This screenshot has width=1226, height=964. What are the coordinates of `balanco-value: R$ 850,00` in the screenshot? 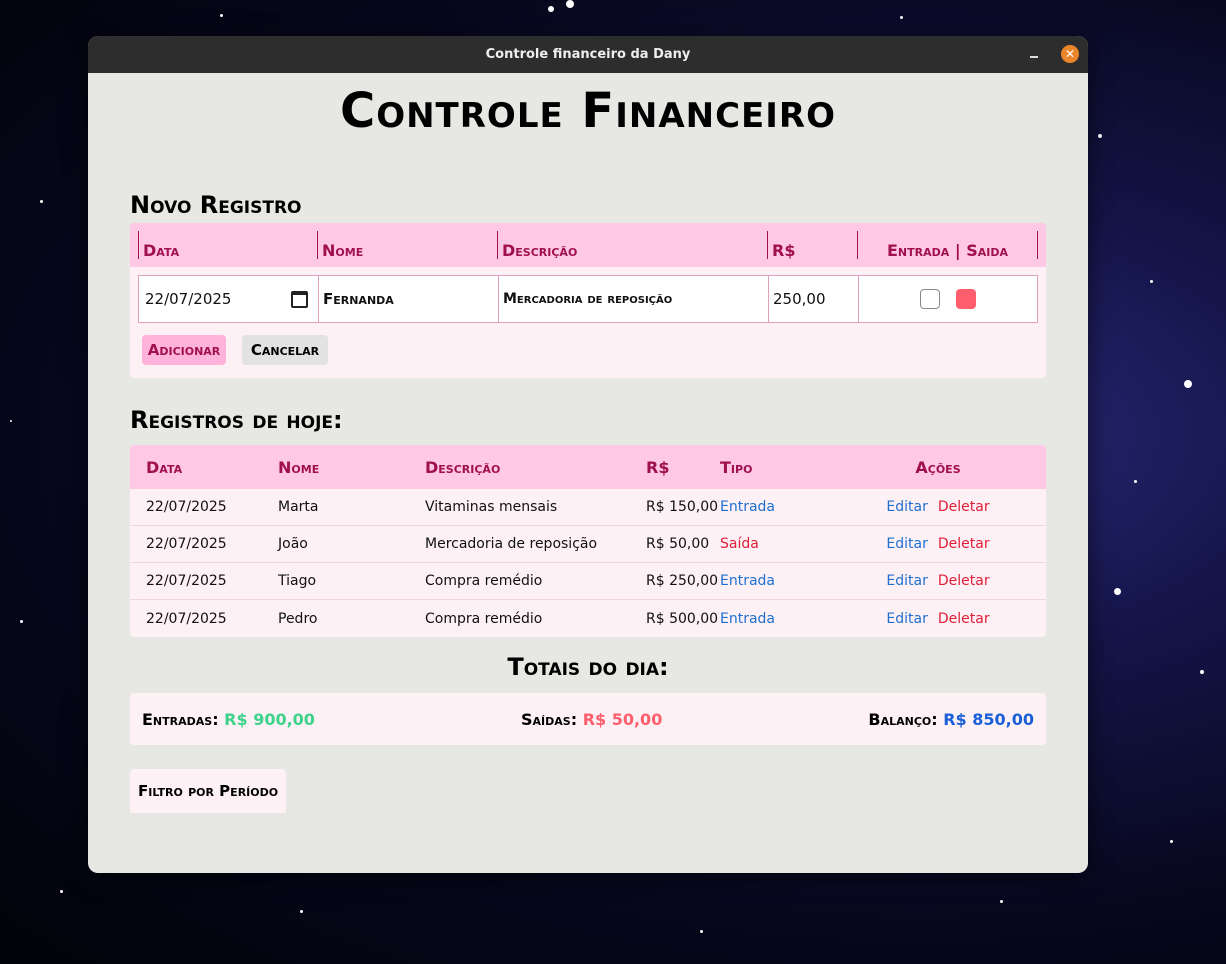 It's located at (988, 719).